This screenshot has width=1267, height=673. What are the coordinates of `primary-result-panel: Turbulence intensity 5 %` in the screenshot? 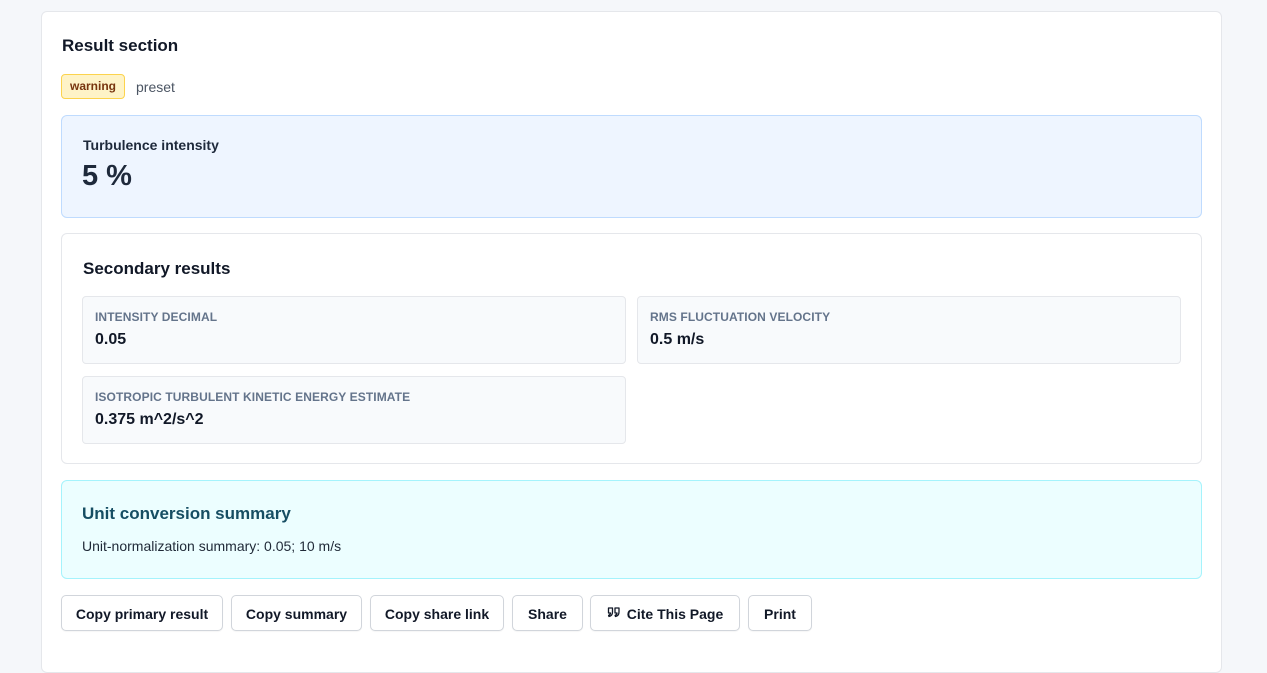 It's located at (631, 166).